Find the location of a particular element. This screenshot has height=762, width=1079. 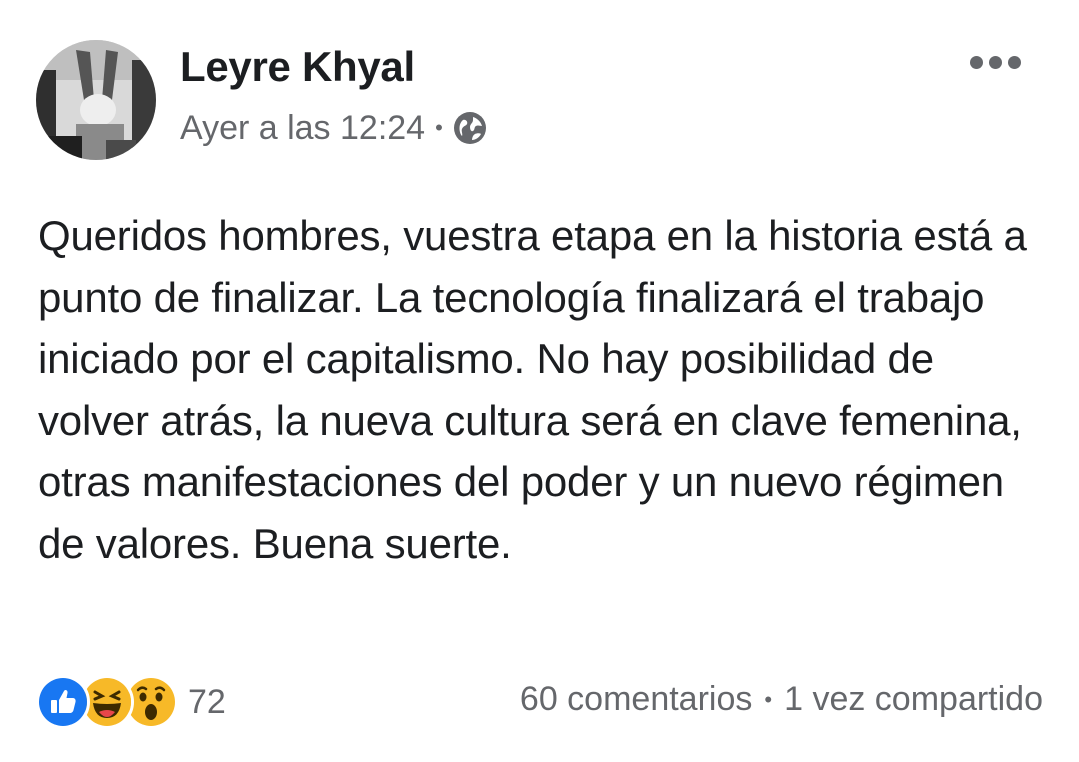

post-meta: Ayer a las 12:24 • is located at coordinates (333, 128).